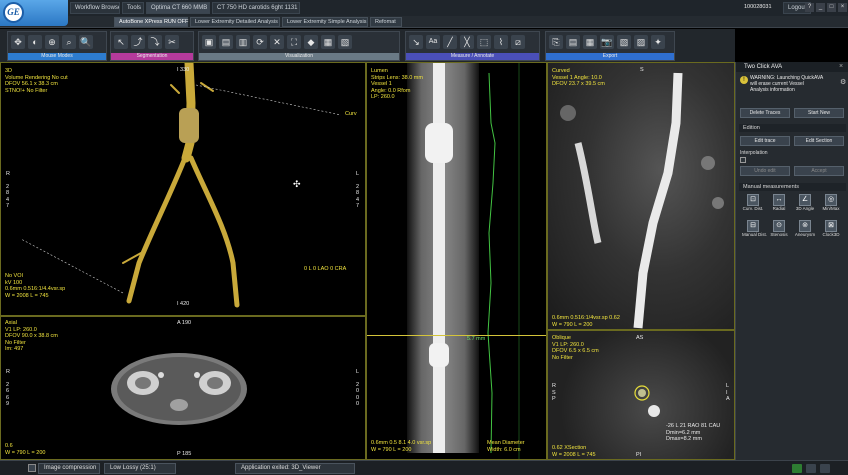 The height and width of the screenshot is (475, 848). I want to click on orient-mark: L, so click(358, 174).